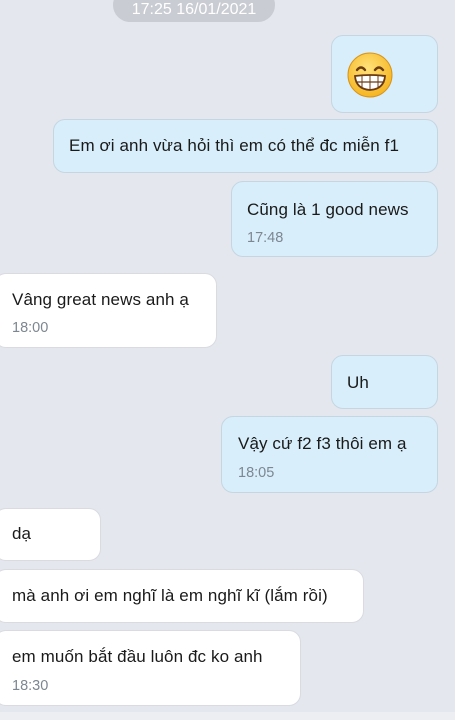 The height and width of the screenshot is (720, 455). What do you see at coordinates (322, 443) in the screenshot?
I see `message-text: Vậy cứ f2 f3 thôi em ạ` at bounding box center [322, 443].